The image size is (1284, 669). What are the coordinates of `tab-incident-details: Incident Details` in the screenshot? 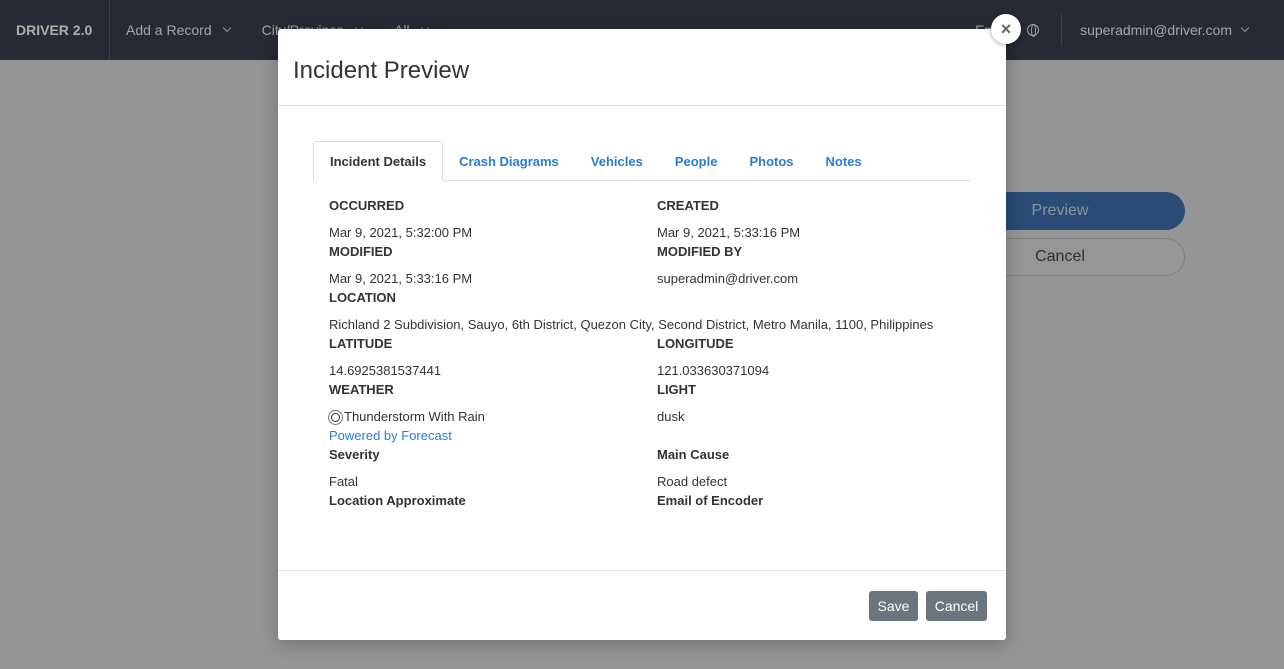 It's located at (378, 161).